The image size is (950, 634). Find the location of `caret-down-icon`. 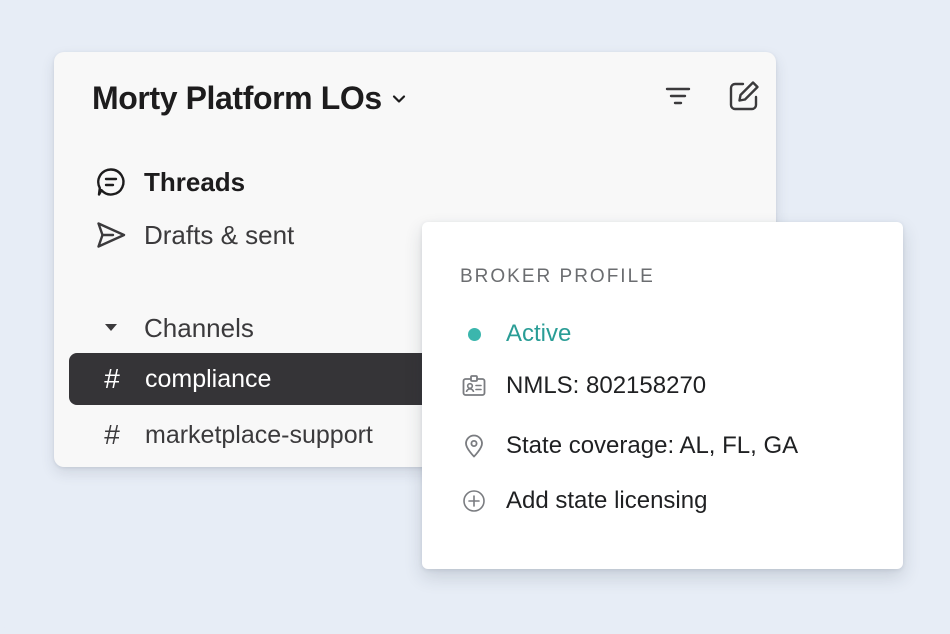

caret-down-icon is located at coordinates (111, 328).